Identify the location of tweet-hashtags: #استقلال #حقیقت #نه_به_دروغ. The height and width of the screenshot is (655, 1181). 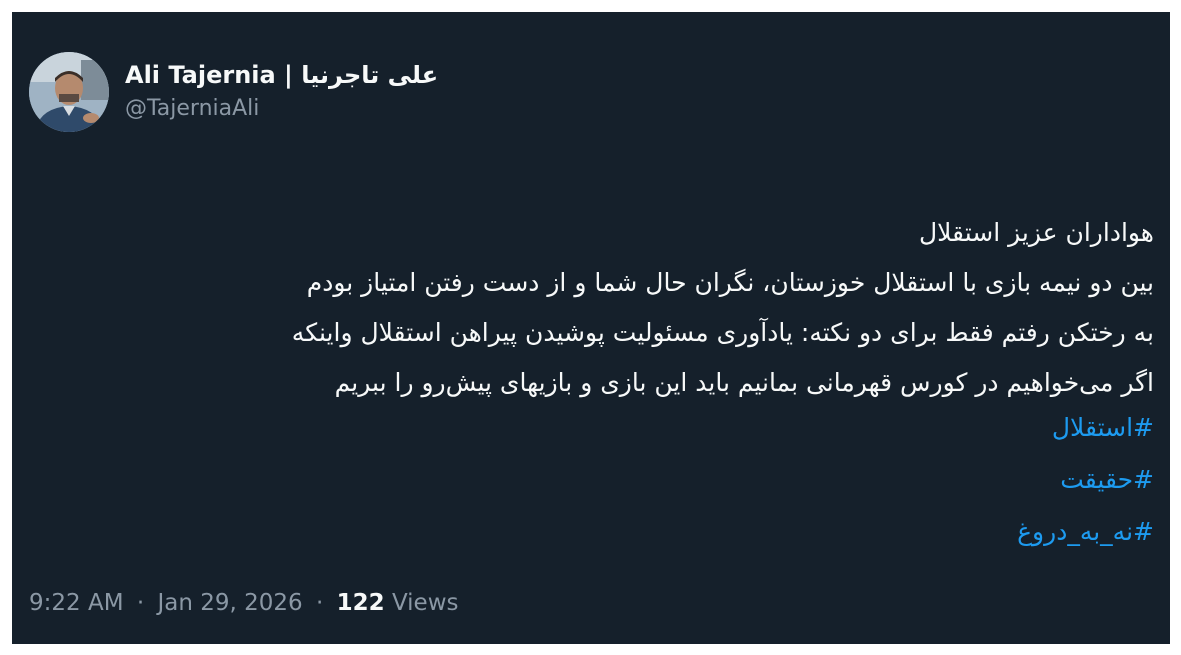
(1085, 480).